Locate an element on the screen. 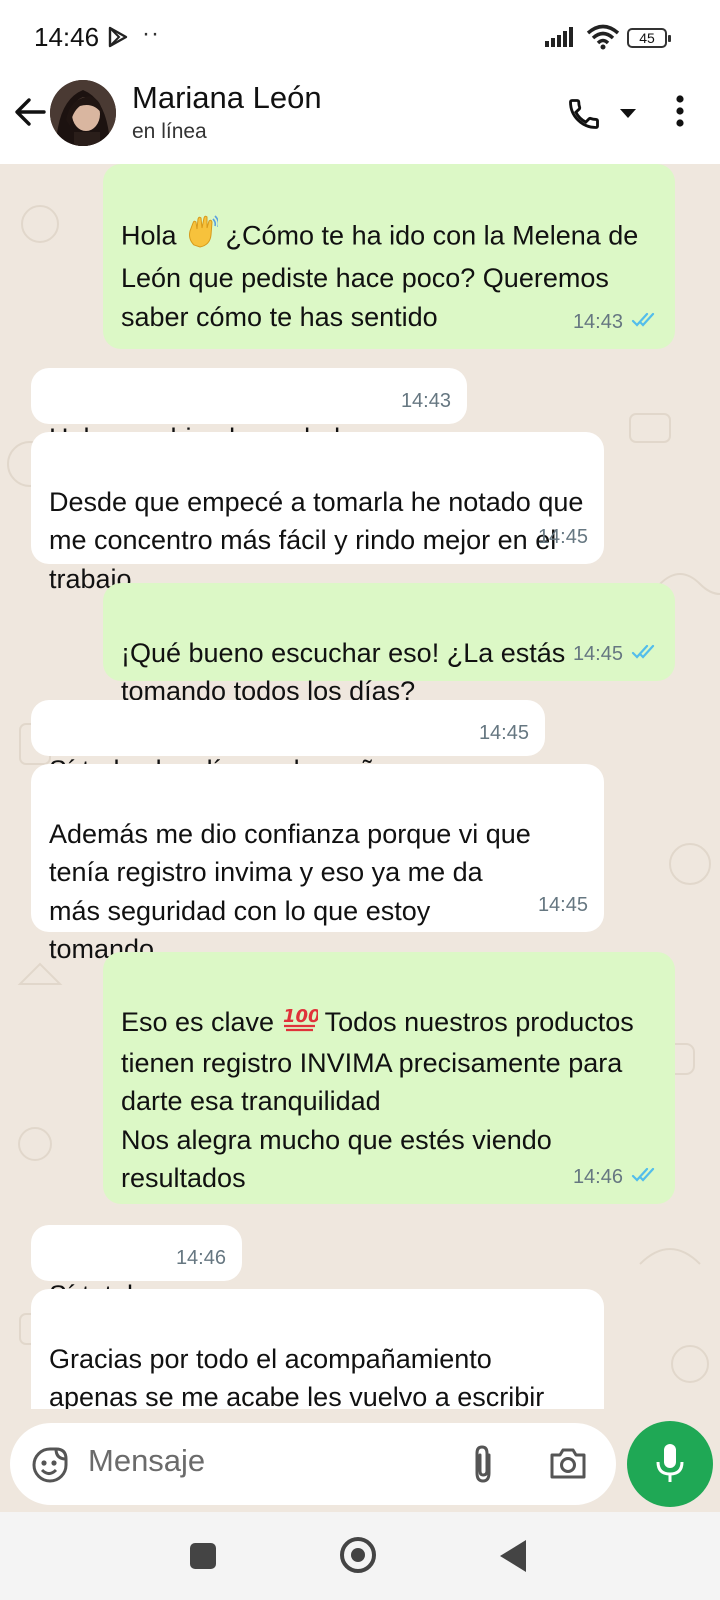 The width and height of the screenshot is (720, 1600). mic-button is located at coordinates (670, 1464).